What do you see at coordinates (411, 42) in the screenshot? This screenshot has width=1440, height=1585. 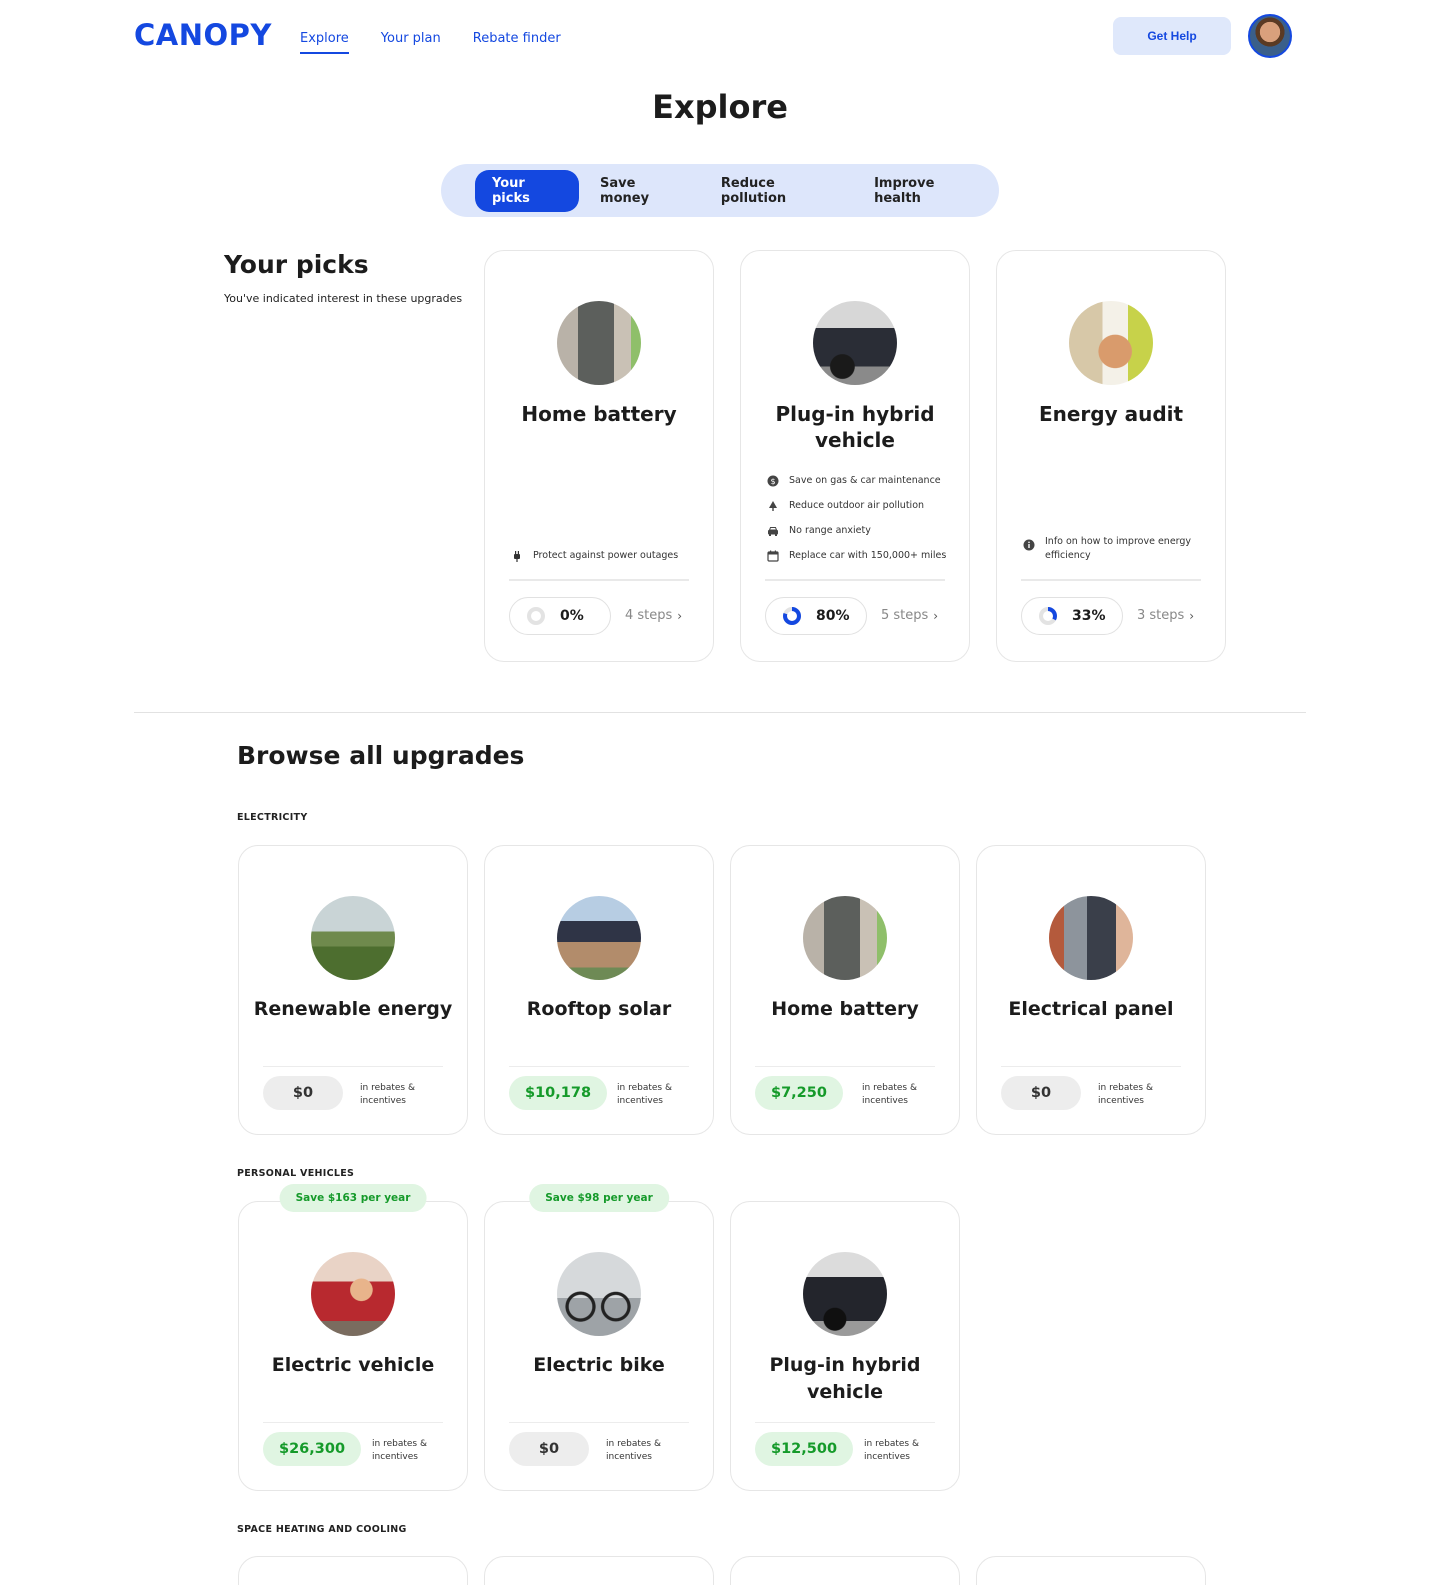 I see `nav-your-plan: Your plan` at bounding box center [411, 42].